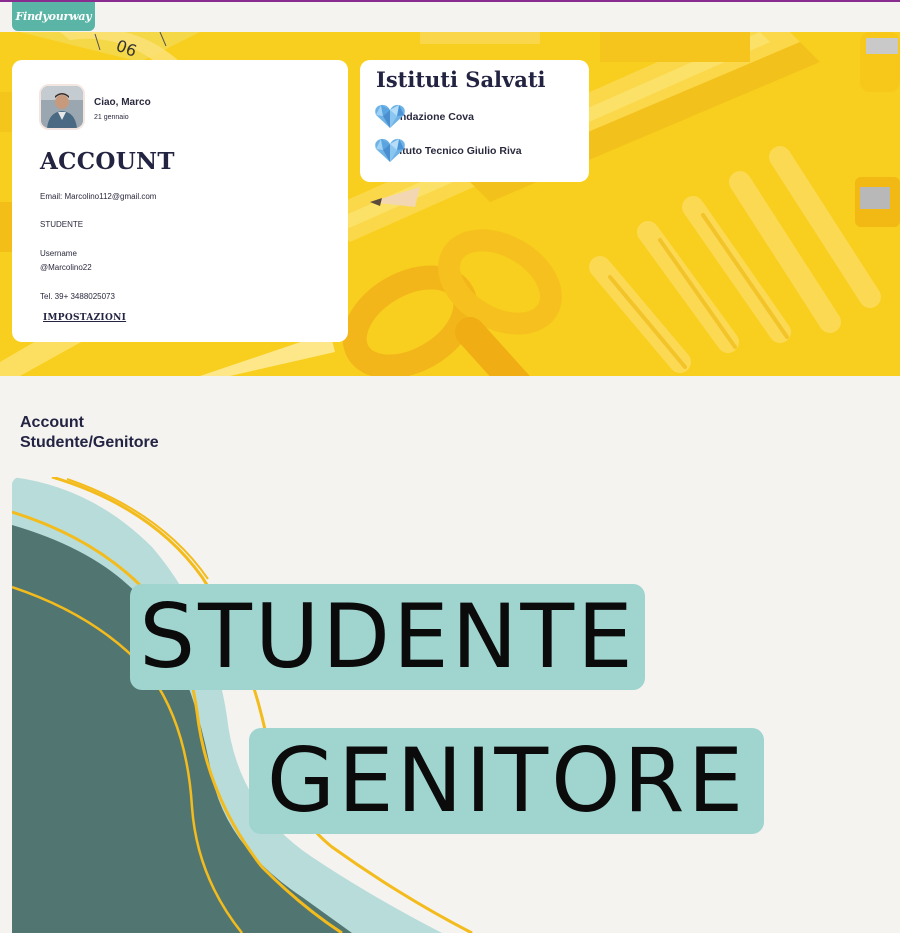  I want to click on username-value: @Marcolino22, so click(66, 267).